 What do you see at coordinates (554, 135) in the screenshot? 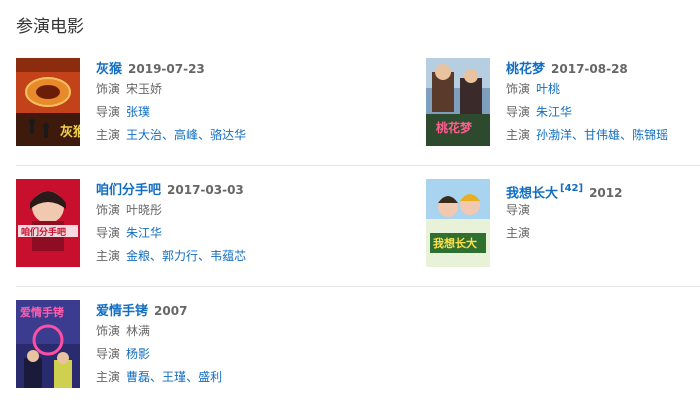
I see `cast-link: 孙渤洋` at bounding box center [554, 135].